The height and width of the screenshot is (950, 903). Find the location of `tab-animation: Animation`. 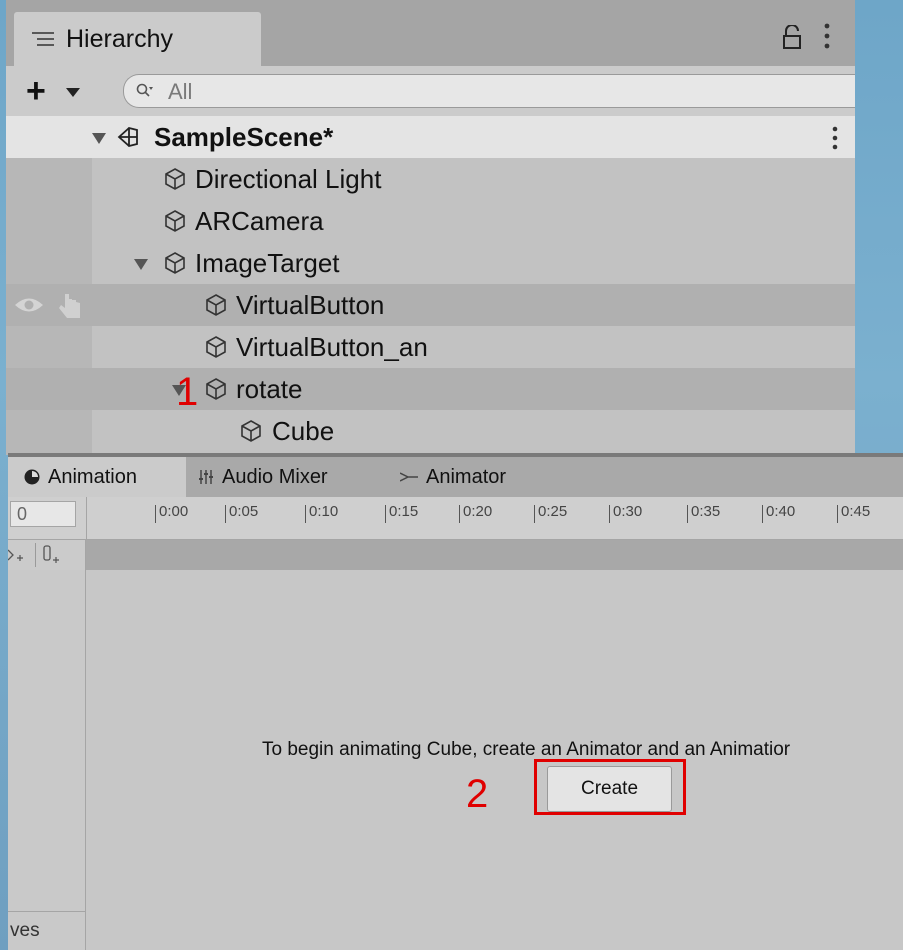

tab-animation: Animation is located at coordinates (97, 477).